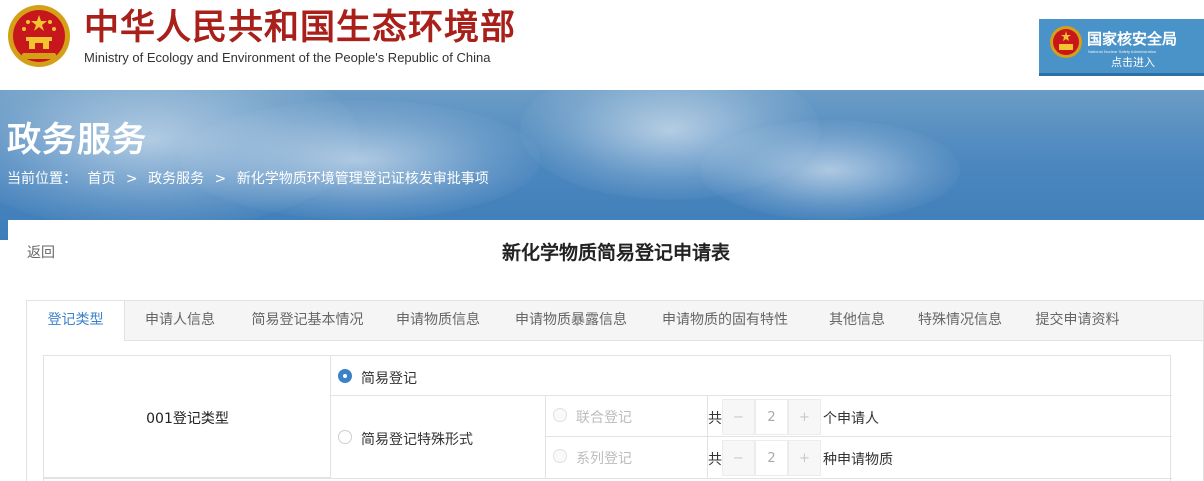  I want to click on breadcrumb-services: 政务服务, so click(176, 179).